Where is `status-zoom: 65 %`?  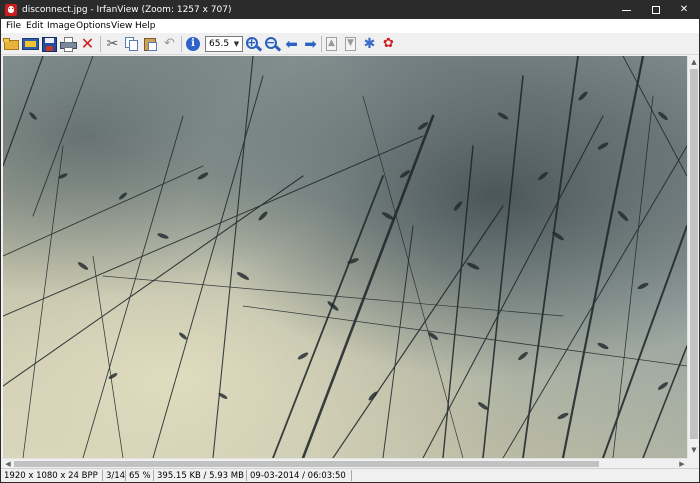 status-zoom: 65 % is located at coordinates (140, 476).